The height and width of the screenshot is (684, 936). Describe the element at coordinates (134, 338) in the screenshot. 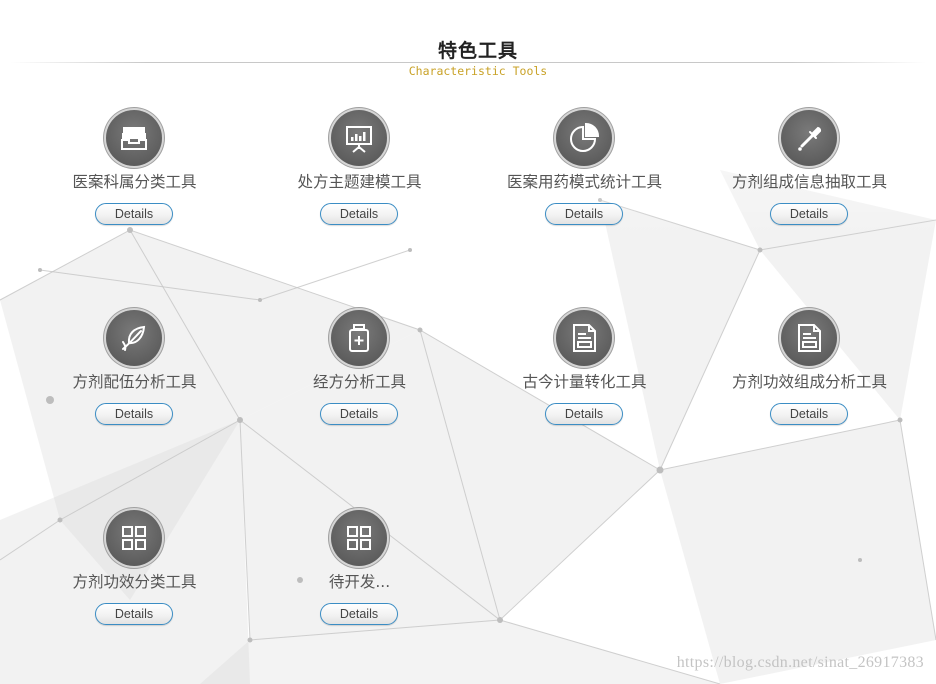

I see `leaf-feather-icon` at that location.